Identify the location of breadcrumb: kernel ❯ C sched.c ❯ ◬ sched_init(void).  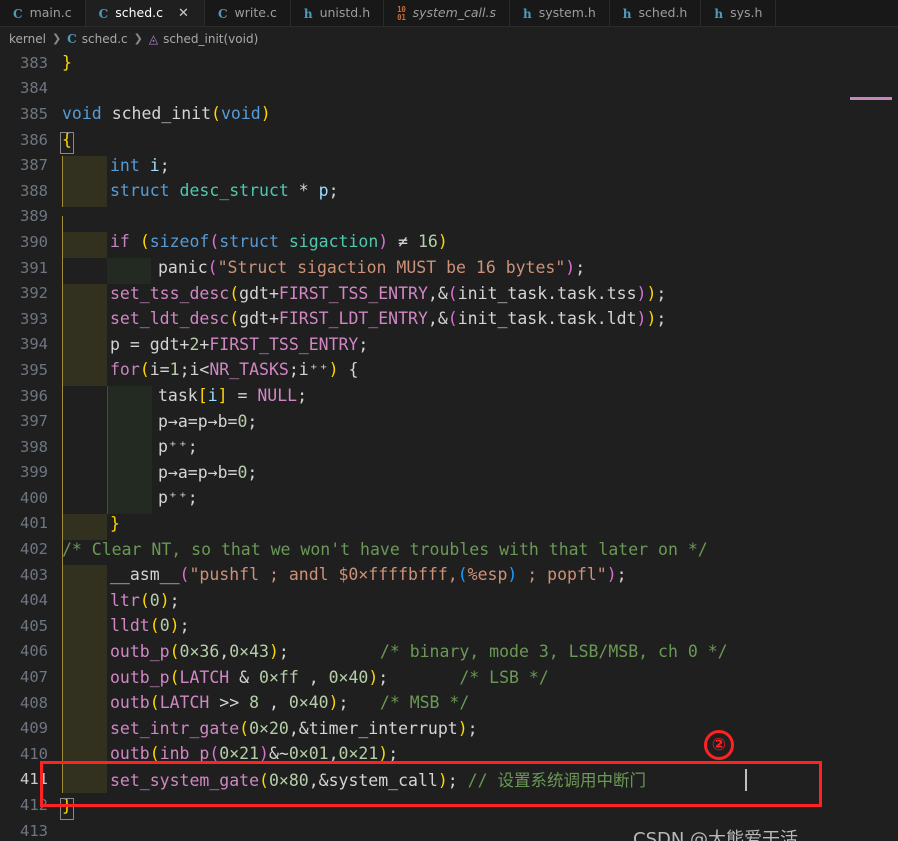
(449, 38).